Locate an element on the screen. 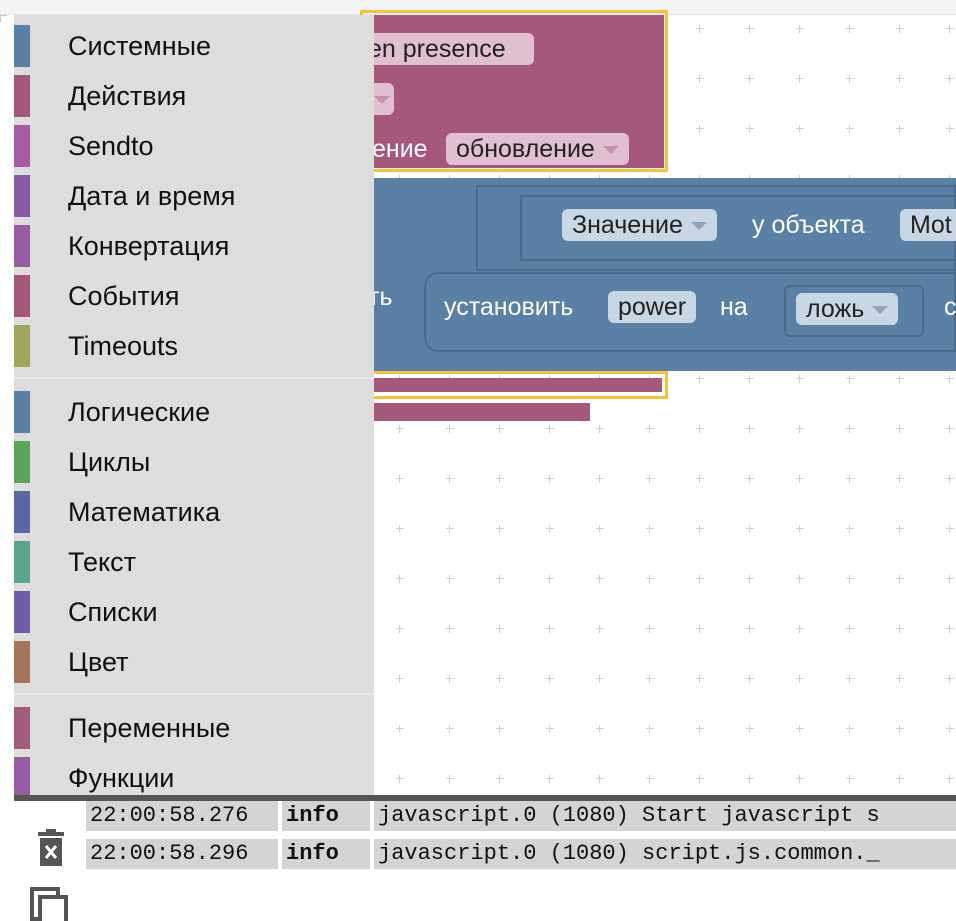  get-value-dropdown: Значение is located at coordinates (639, 225).